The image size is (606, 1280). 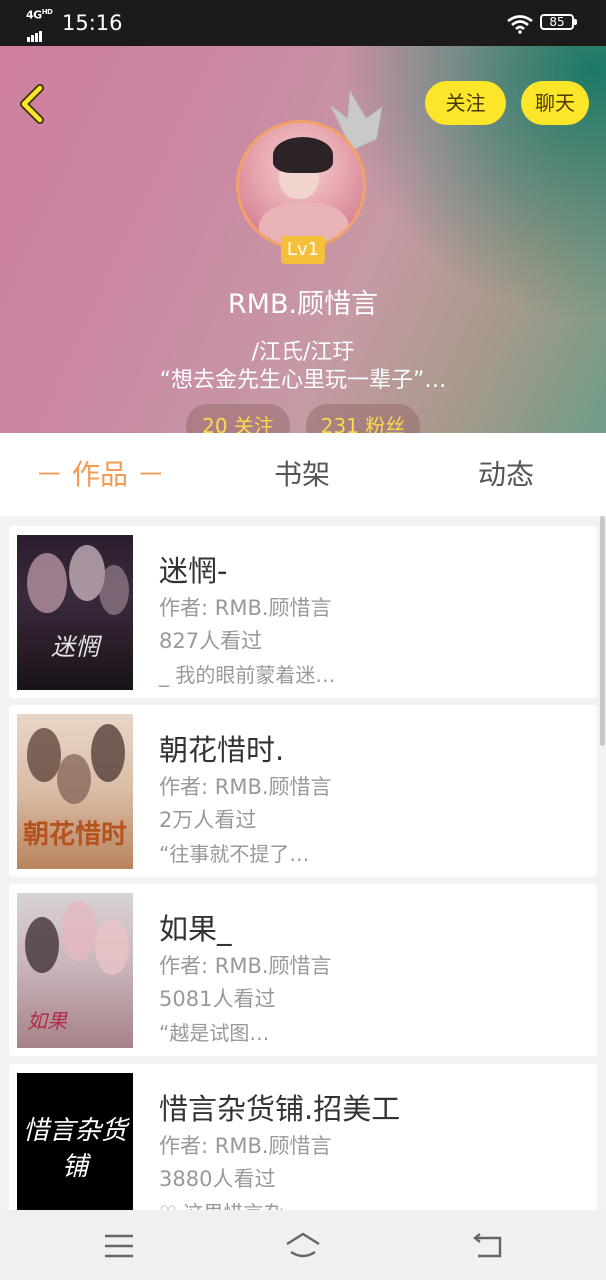 What do you see at coordinates (488, 1246) in the screenshot?
I see `return-icon` at bounding box center [488, 1246].